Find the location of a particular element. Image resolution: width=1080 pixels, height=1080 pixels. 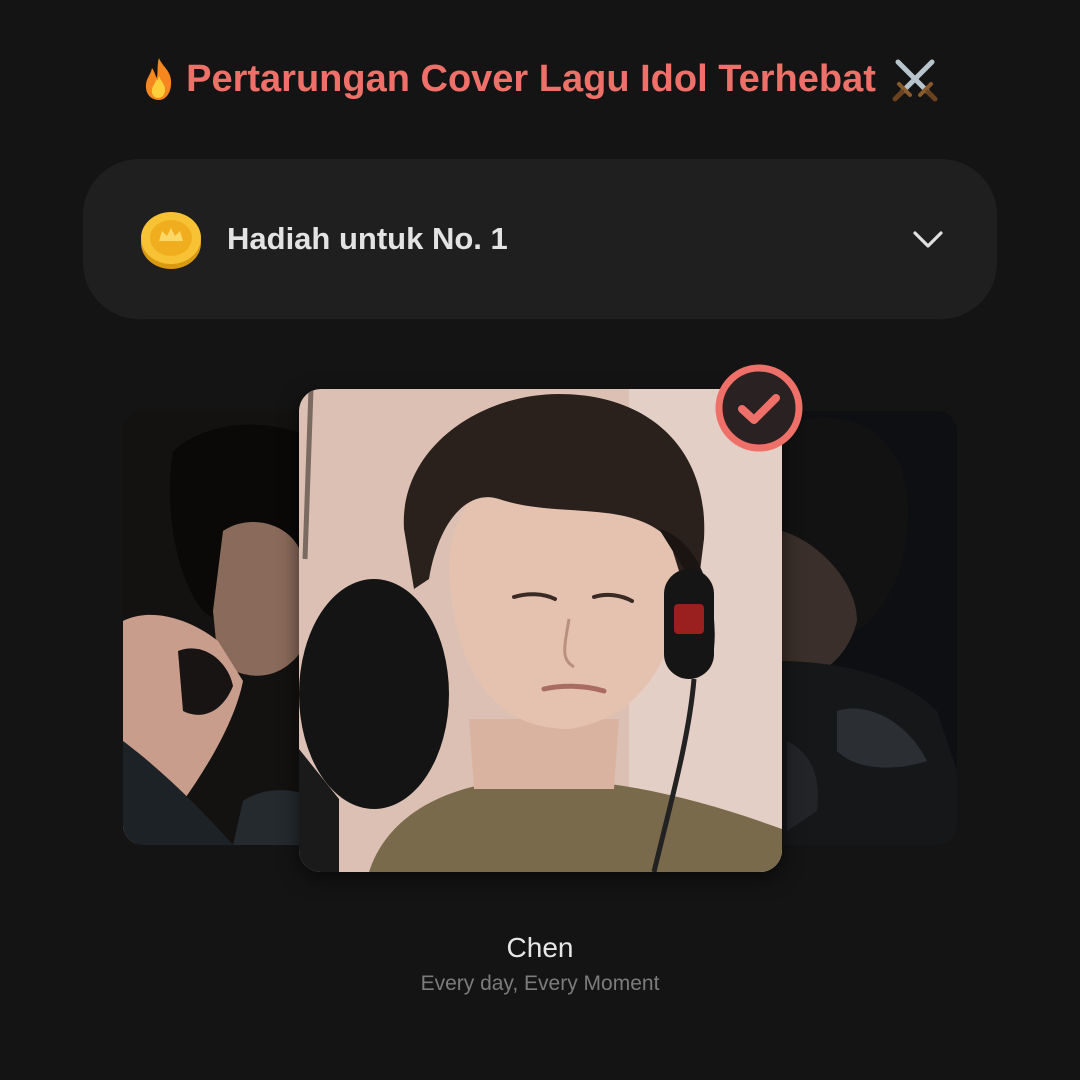

song-title: Every day, Every Moment is located at coordinates (540, 983).